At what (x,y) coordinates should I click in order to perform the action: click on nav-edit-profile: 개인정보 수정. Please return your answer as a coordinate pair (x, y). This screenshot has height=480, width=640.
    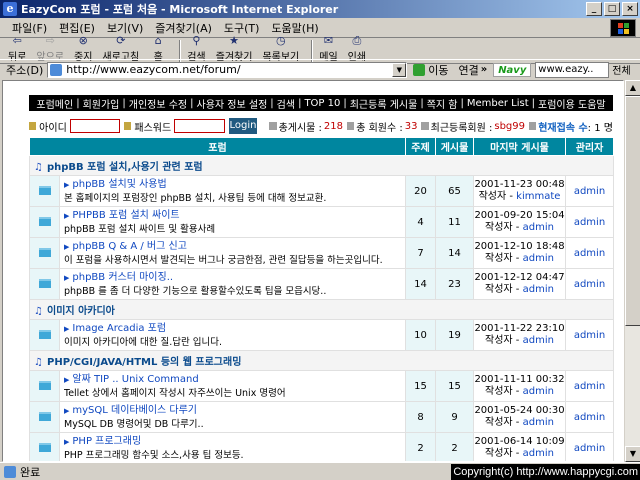
    Looking at the image, I should click on (158, 103).